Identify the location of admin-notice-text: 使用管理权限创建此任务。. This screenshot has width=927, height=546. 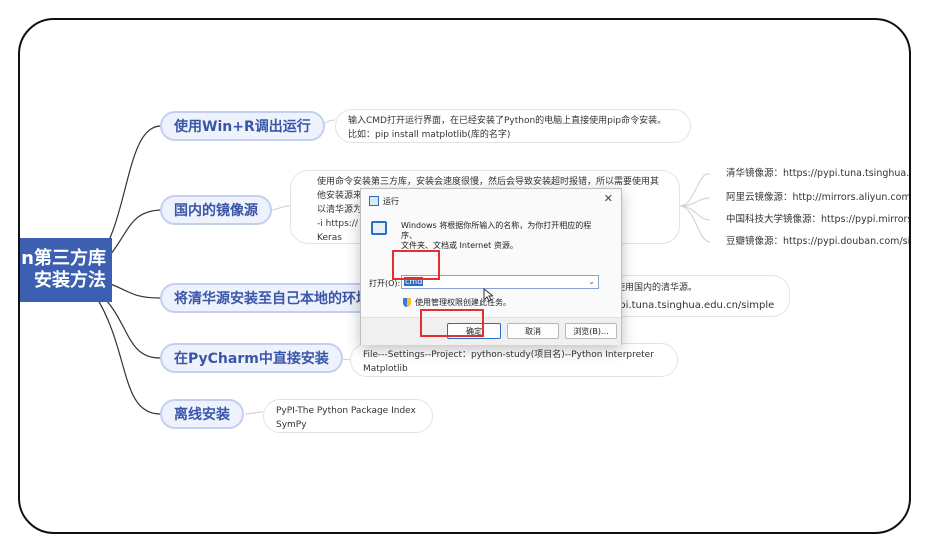
(463, 302).